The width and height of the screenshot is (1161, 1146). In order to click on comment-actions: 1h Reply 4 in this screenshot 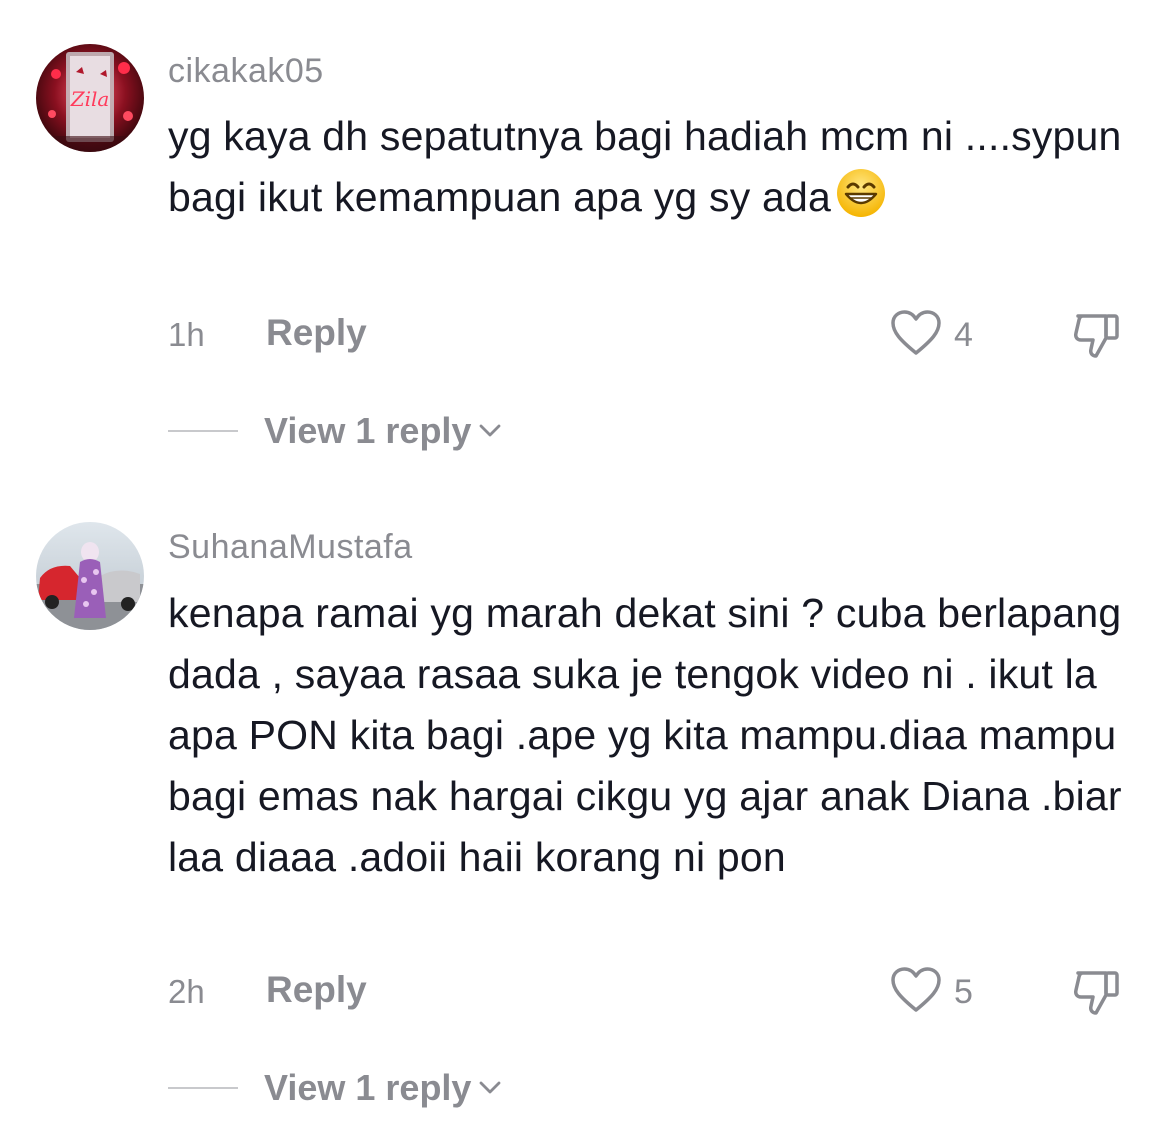, I will do `click(580, 335)`.